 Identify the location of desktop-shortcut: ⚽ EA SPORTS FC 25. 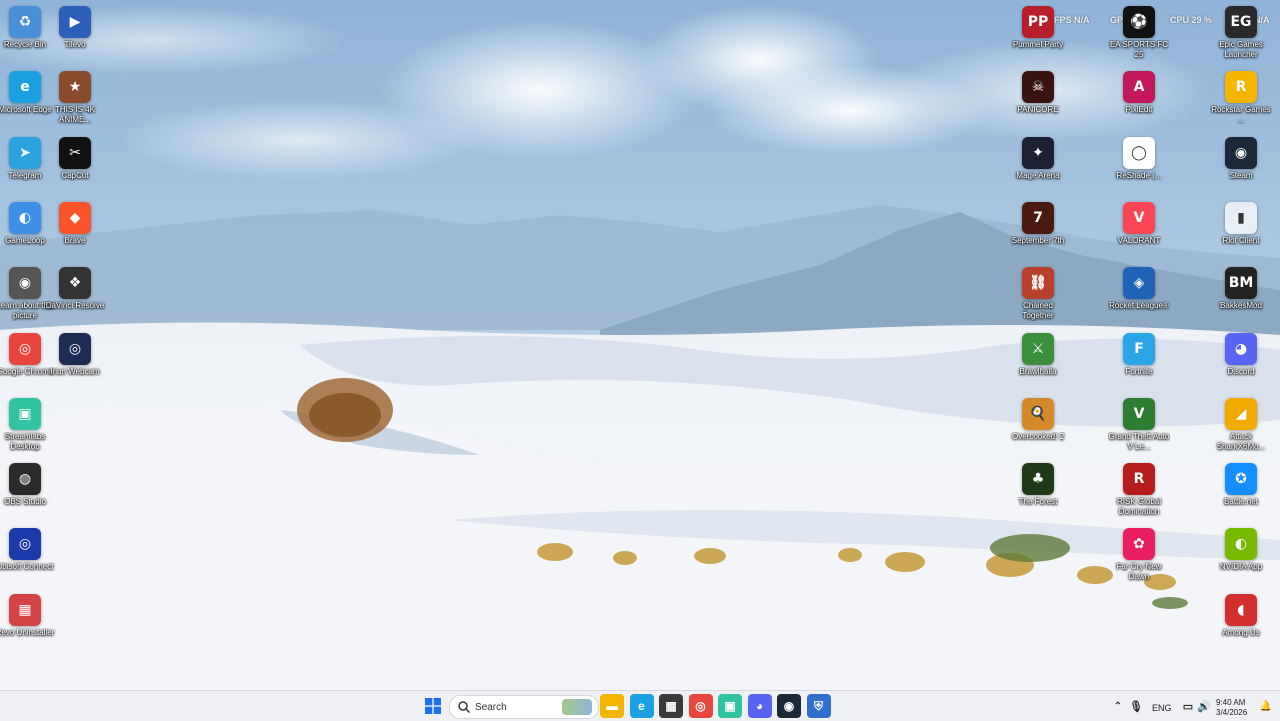
(1139, 33).